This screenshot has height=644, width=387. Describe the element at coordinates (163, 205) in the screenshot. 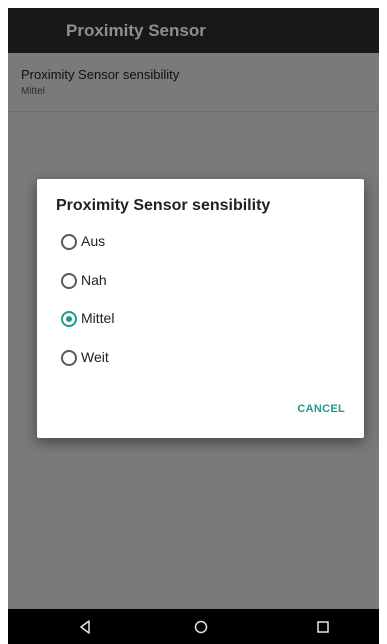

I see `dialog-title: Proximity Sensor sensibility` at that location.